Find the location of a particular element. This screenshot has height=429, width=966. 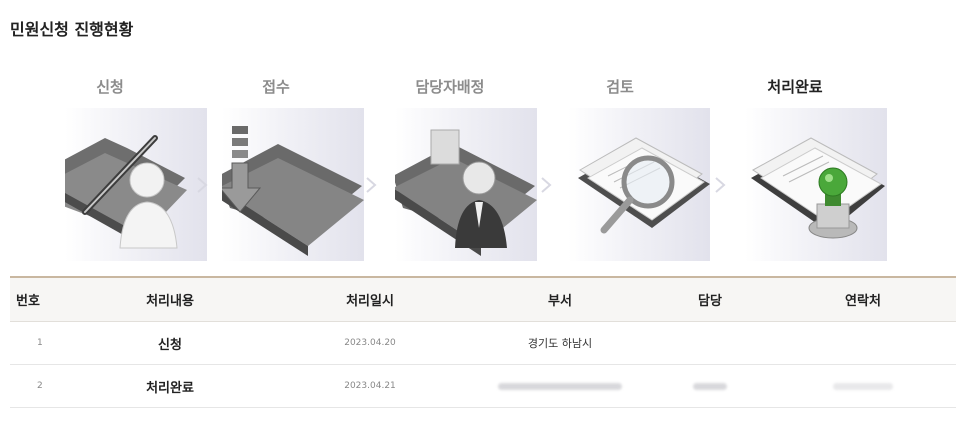

step-apply: 신청 is located at coordinates (113, 167).